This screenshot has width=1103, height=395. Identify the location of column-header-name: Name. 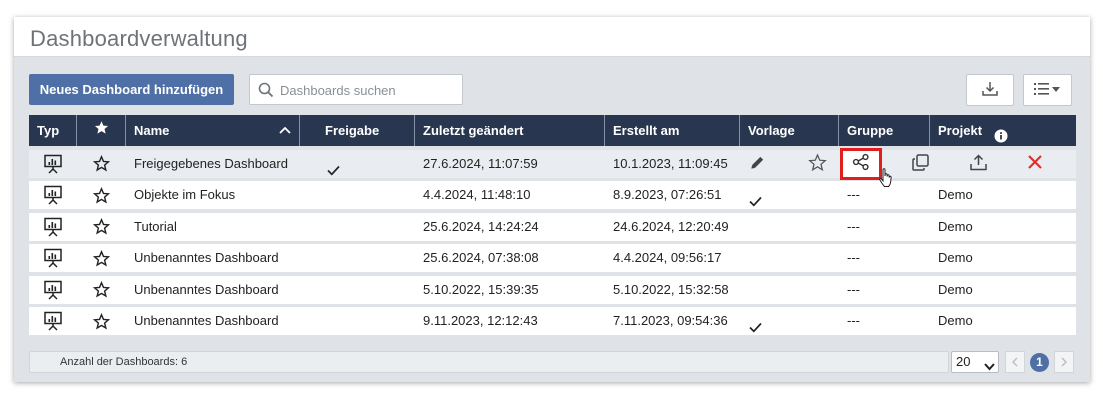
(213, 130).